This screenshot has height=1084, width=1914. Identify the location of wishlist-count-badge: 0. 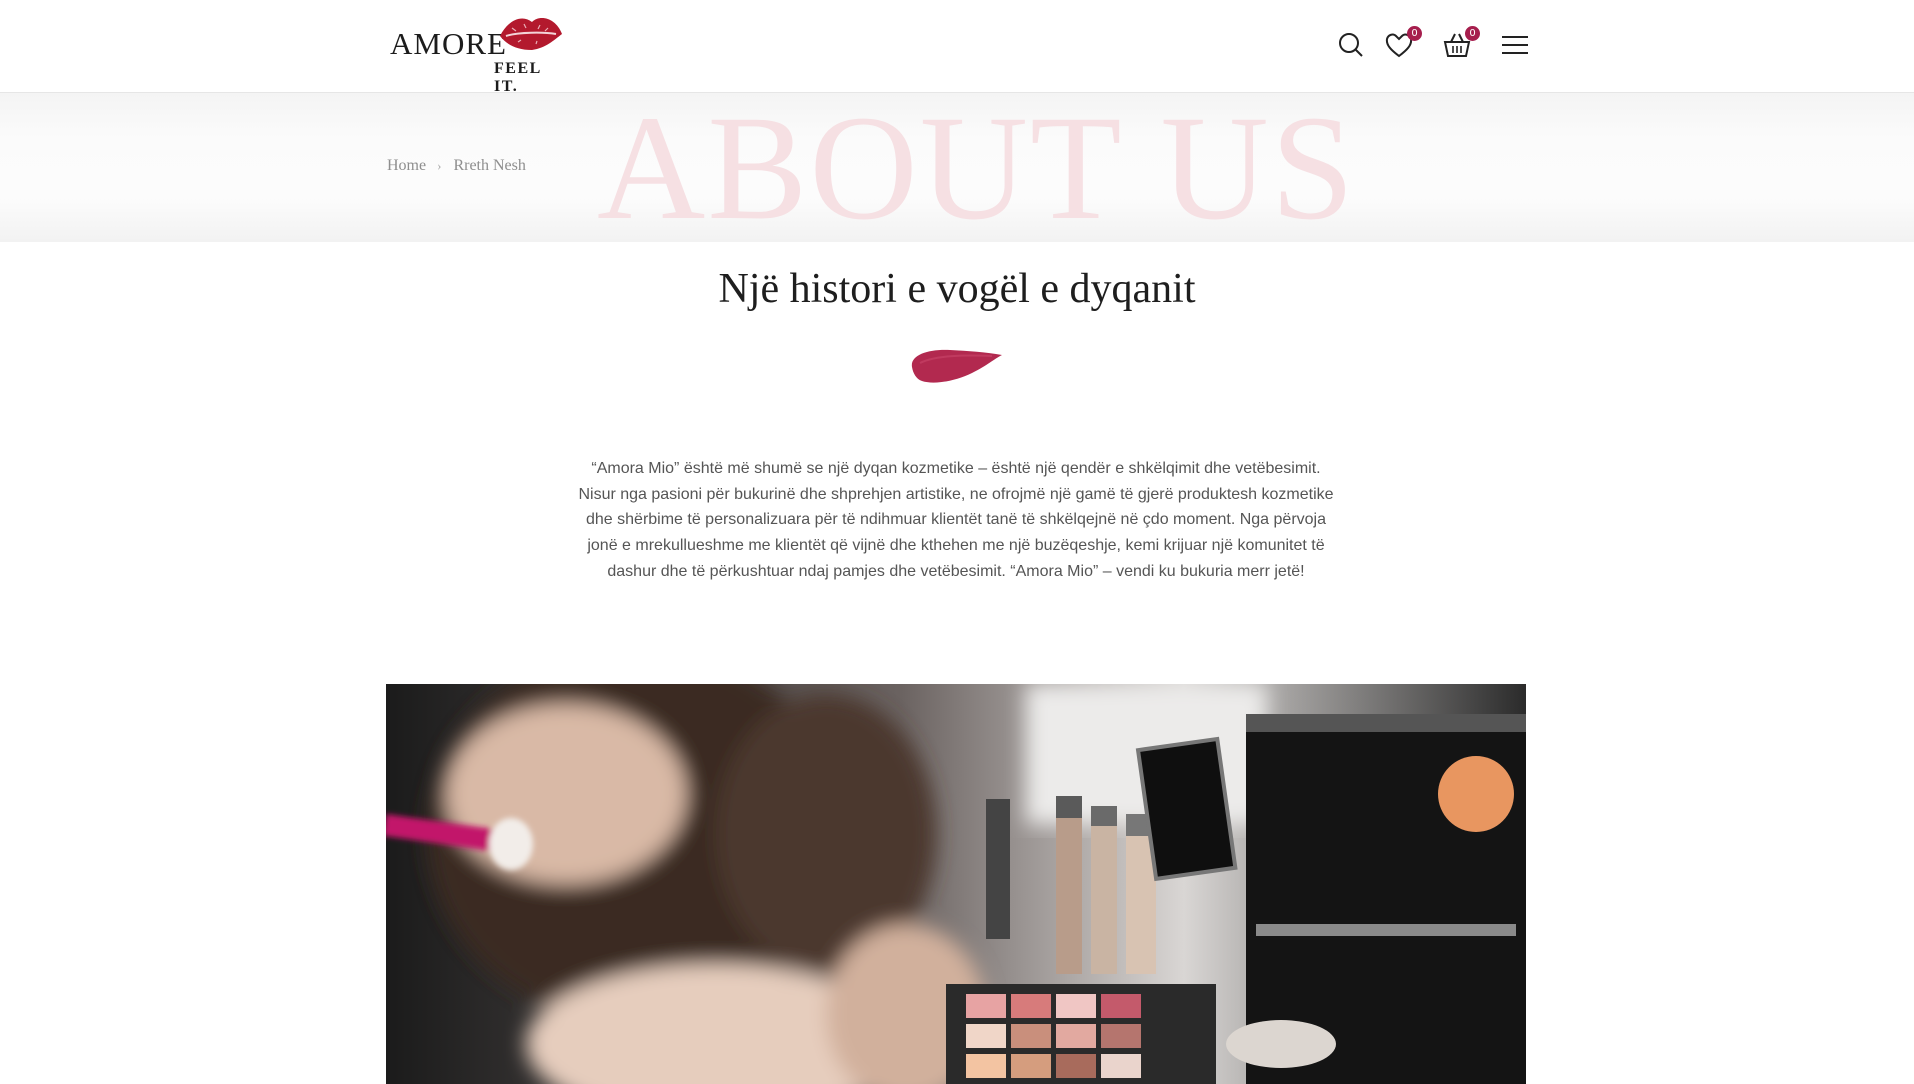
(1414, 33).